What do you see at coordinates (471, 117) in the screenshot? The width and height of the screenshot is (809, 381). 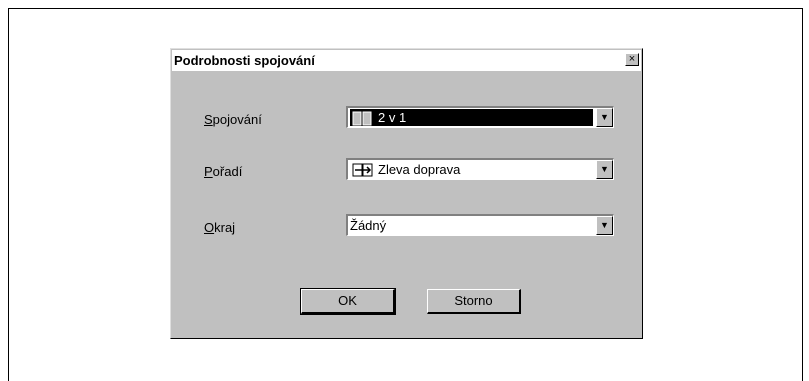 I see `combine-value-box: 2 v 1` at bounding box center [471, 117].